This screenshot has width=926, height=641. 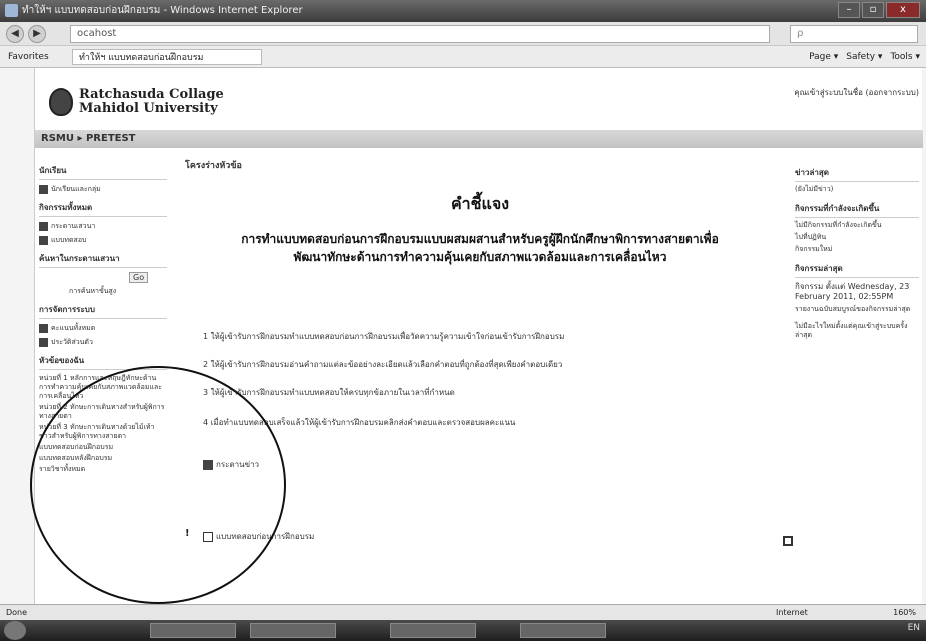 What do you see at coordinates (814, 189) in the screenshot?
I see `latest-news-body: (ยังไม่มีข่าว)` at bounding box center [814, 189].